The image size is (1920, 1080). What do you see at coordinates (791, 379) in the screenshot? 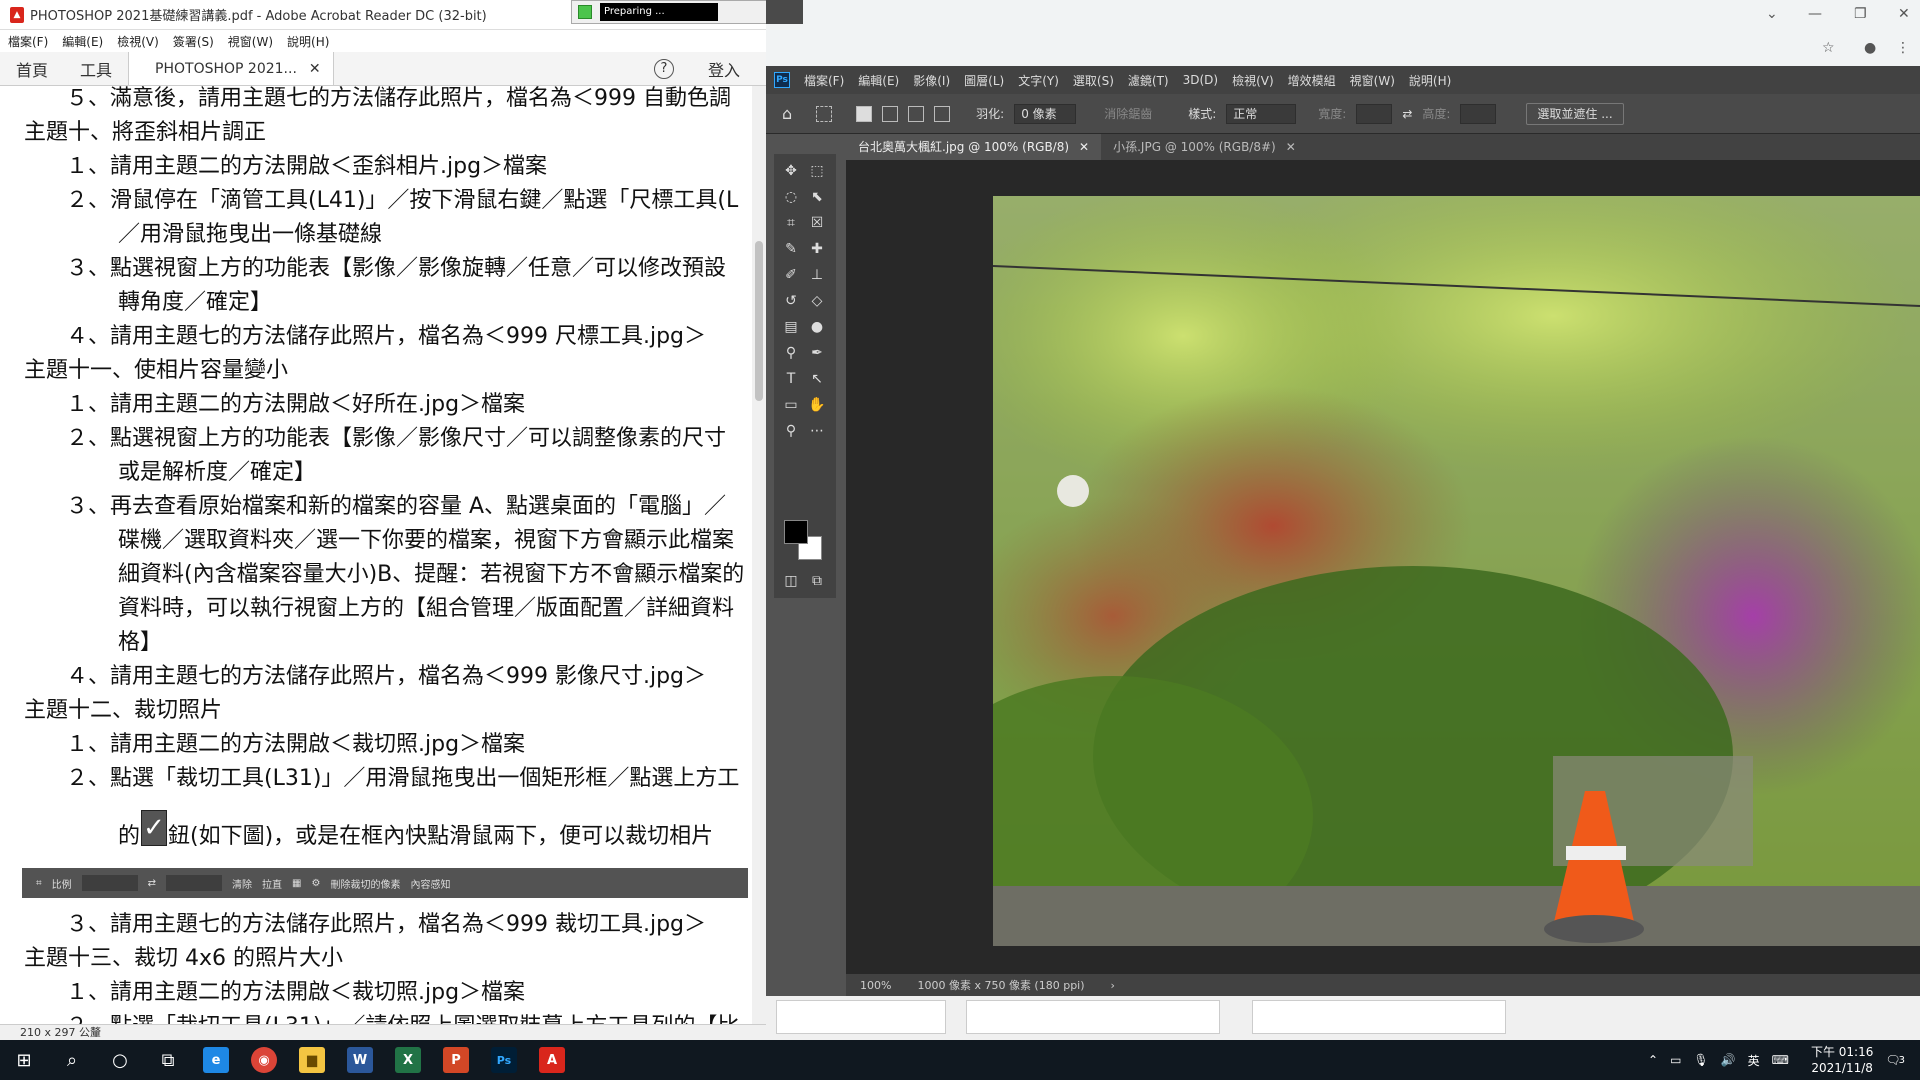
I see `type-tool-icon: T` at bounding box center [791, 379].